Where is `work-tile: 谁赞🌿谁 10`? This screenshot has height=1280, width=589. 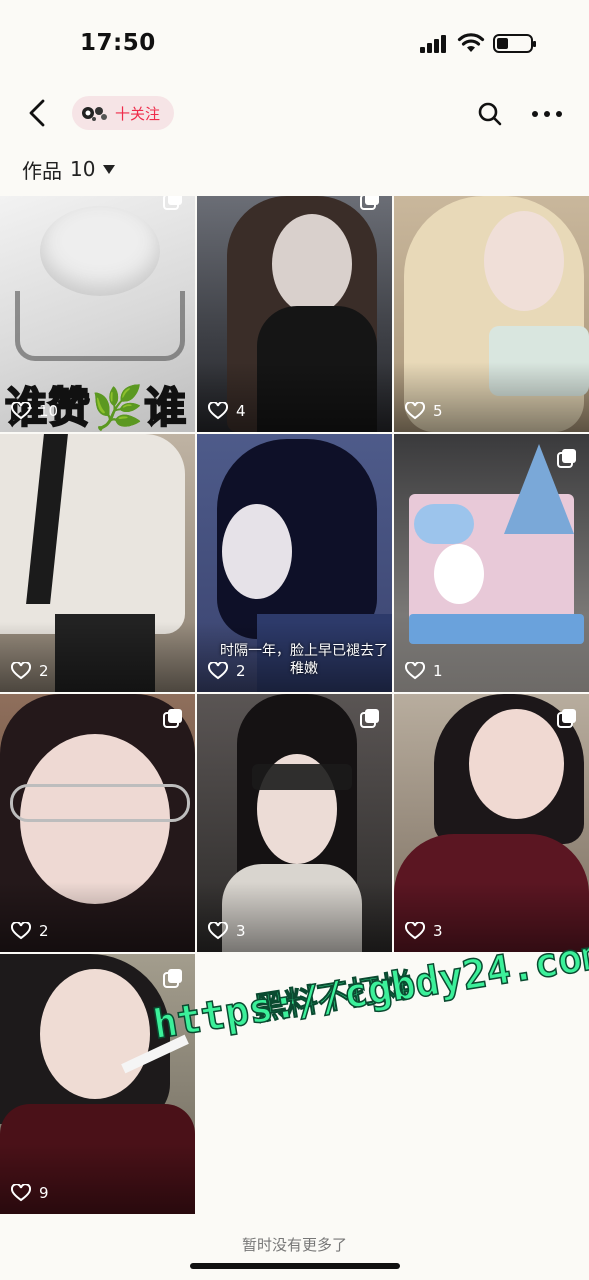 work-tile: 谁赞🌿谁 10 is located at coordinates (97, 314).